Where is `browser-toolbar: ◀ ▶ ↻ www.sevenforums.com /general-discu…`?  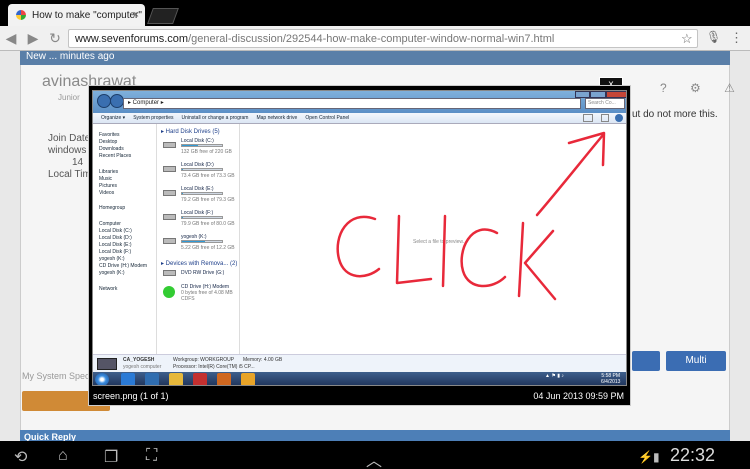 browser-toolbar: ◀ ▶ ↻ www.sevenforums.com /general-discu… is located at coordinates (375, 38).